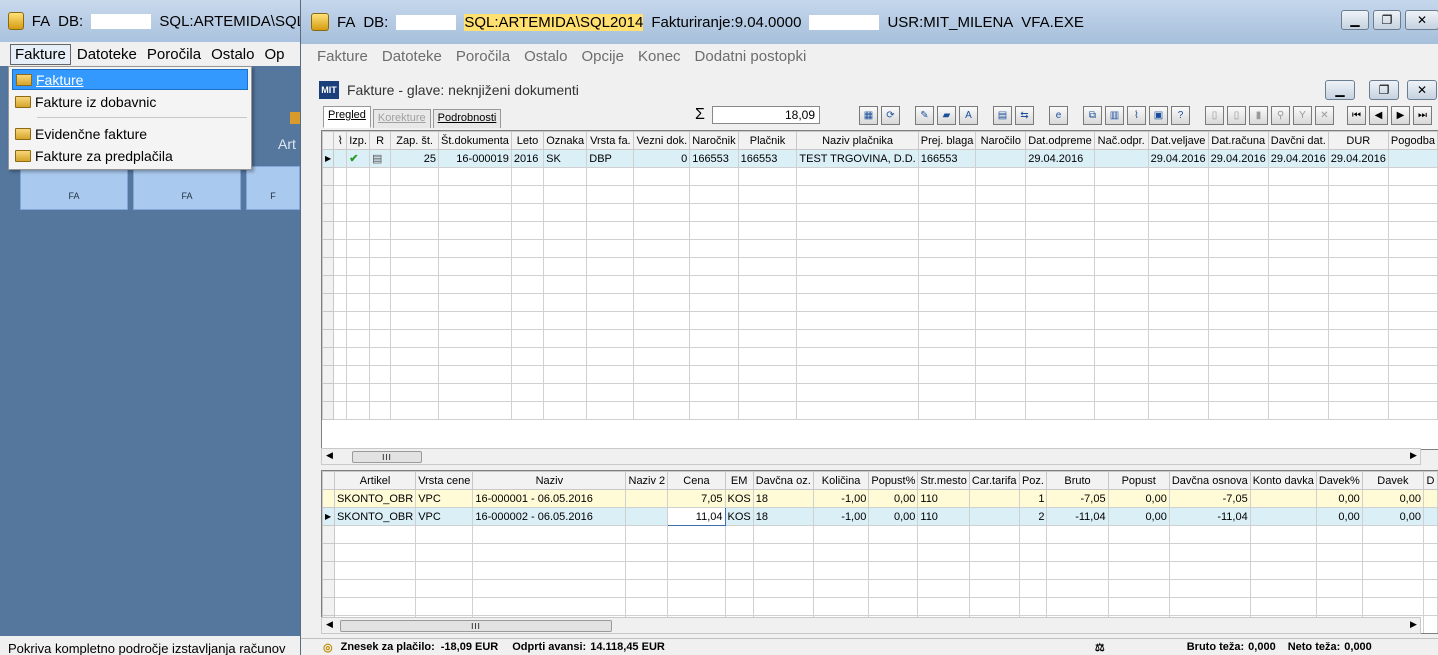 The image size is (1438, 655). What do you see at coordinates (380, 140) in the screenshot?
I see `col-r: R` at bounding box center [380, 140].